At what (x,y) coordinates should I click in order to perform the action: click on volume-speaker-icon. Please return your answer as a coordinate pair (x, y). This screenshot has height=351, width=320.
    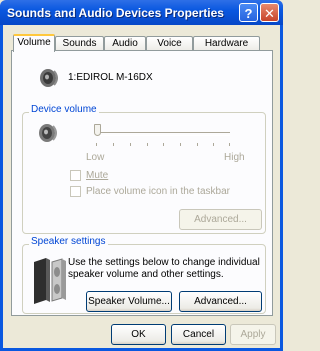
    Looking at the image, I should click on (48, 133).